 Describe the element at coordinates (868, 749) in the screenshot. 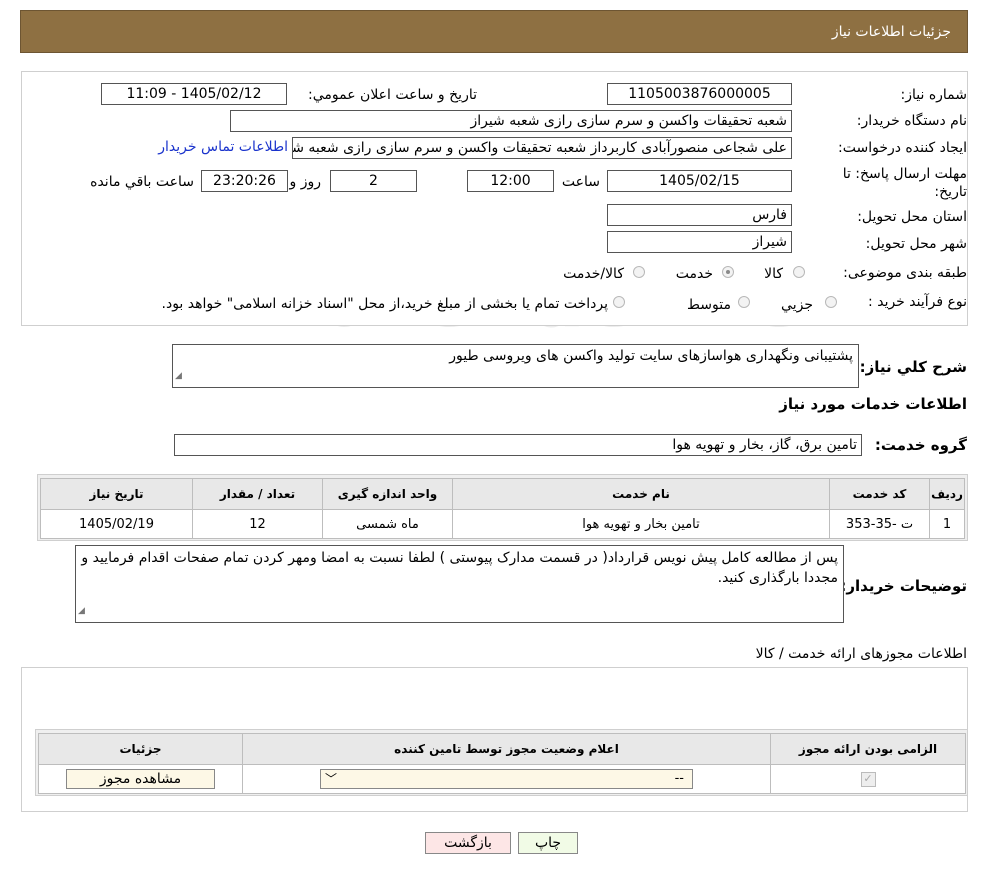

I see `col-license-required: الزامی بودن ارائه مجوز` at that location.